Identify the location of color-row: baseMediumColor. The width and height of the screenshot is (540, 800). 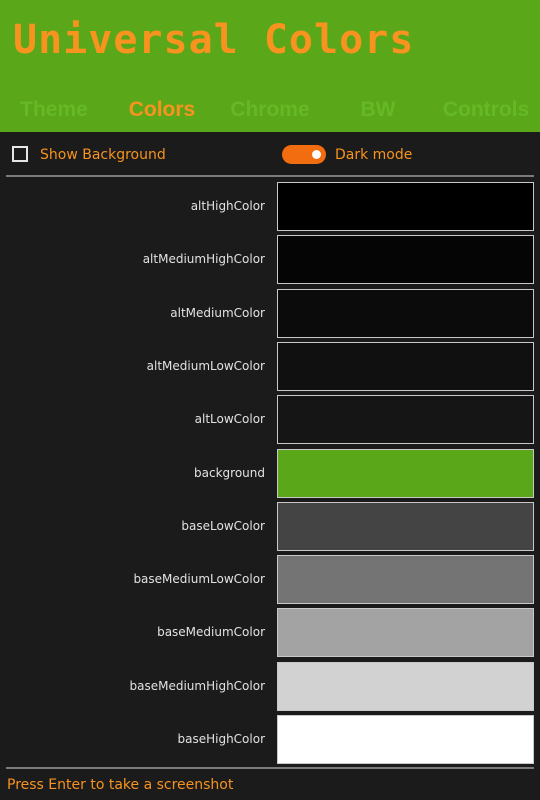
(270, 632).